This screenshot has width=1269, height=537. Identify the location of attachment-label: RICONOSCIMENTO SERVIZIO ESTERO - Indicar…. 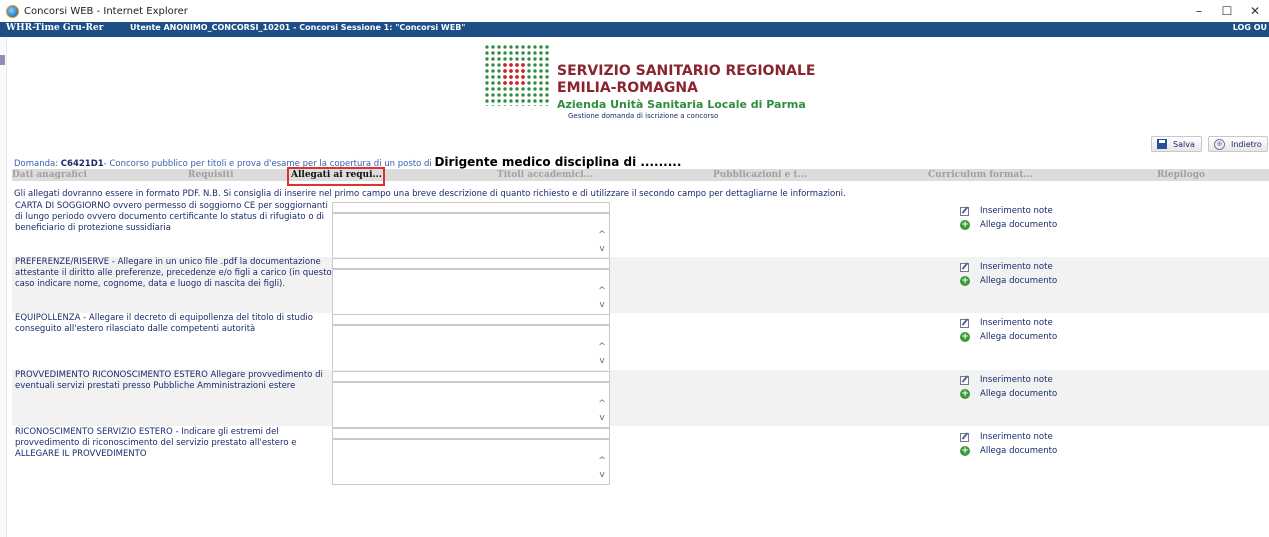
(156, 443).